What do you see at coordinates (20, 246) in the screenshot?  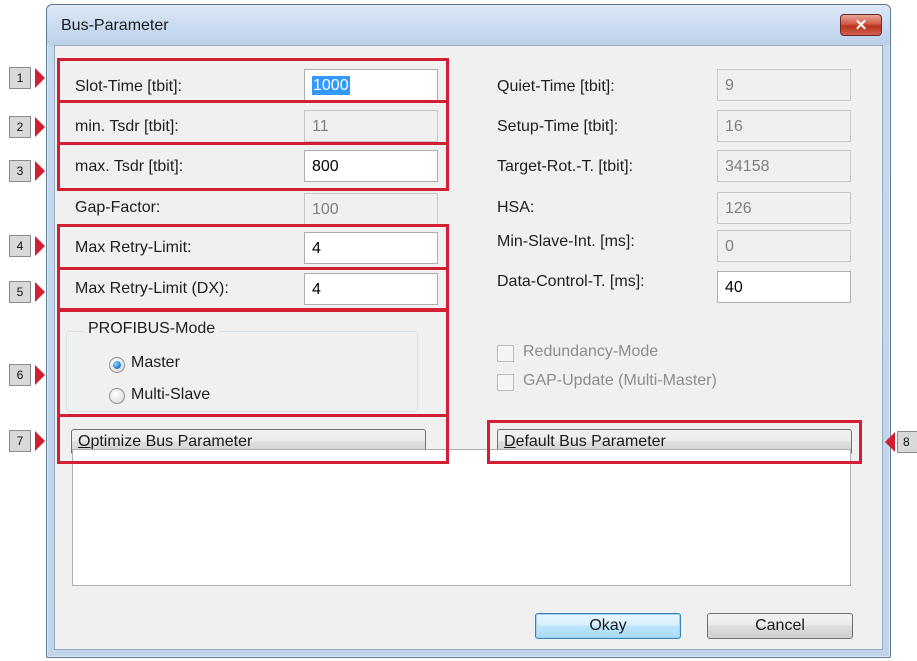 I see `marker-4: 4` at bounding box center [20, 246].